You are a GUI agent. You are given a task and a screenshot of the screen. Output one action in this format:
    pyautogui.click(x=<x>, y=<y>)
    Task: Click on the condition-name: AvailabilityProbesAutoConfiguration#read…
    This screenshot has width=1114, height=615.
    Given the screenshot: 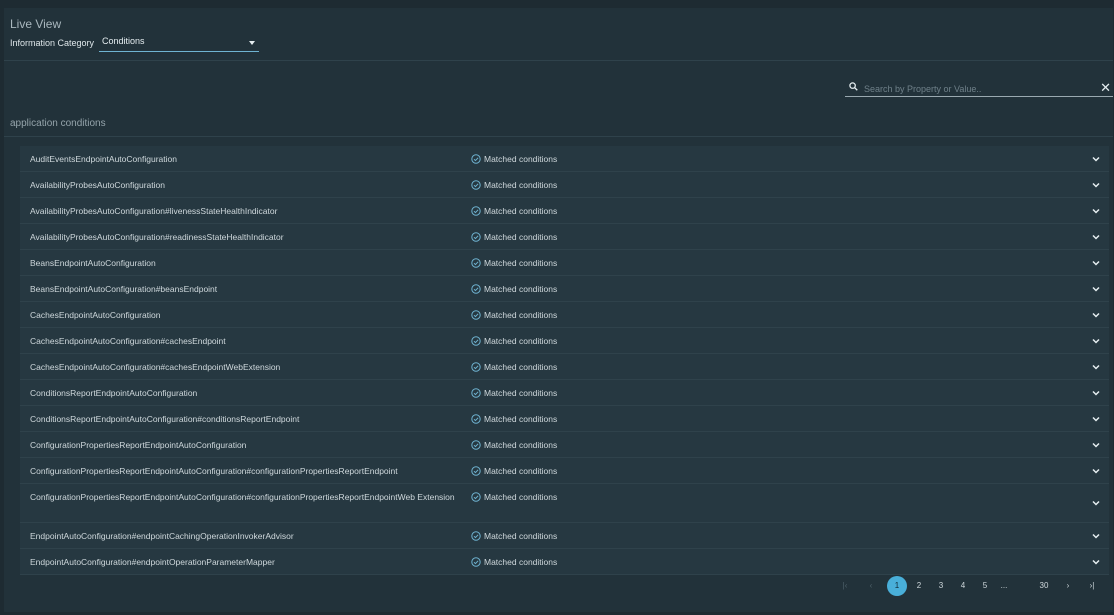 What is the action you would take?
    pyautogui.click(x=157, y=237)
    